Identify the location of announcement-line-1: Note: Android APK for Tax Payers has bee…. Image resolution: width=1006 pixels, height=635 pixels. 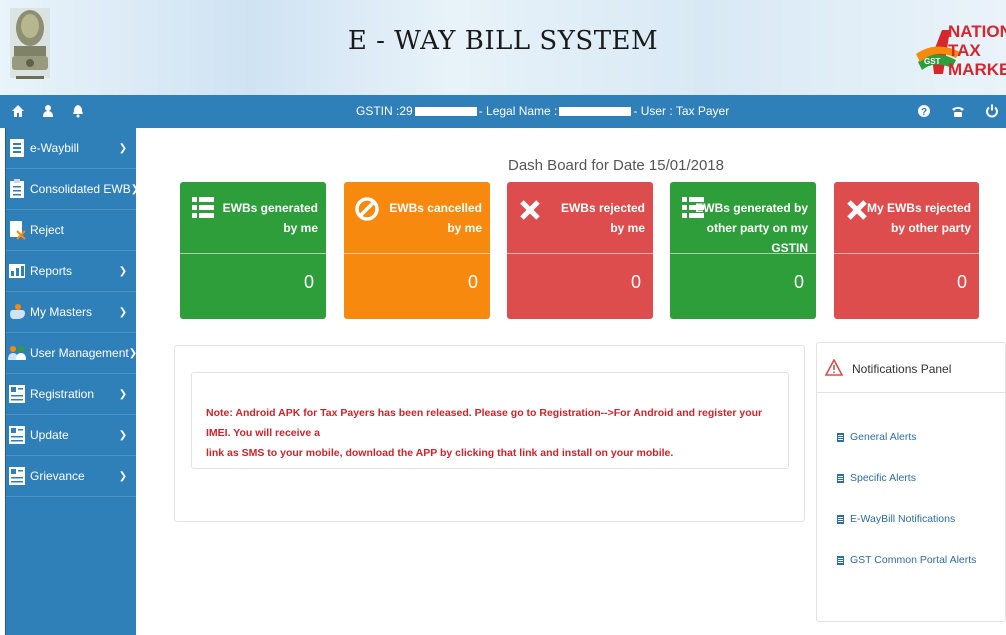
(484, 423).